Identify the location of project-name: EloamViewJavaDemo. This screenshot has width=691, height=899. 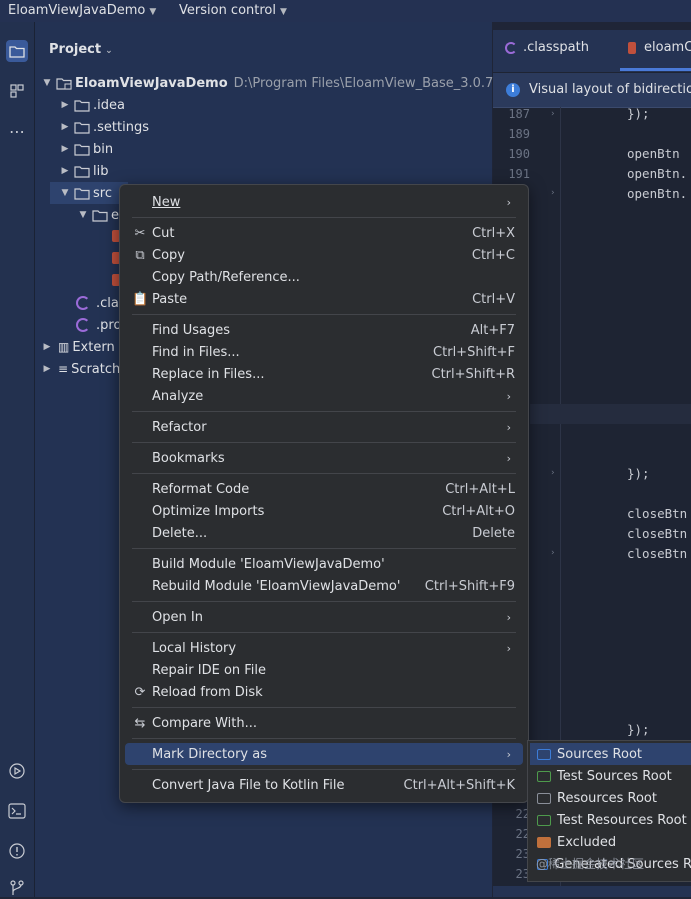
(77, 10).